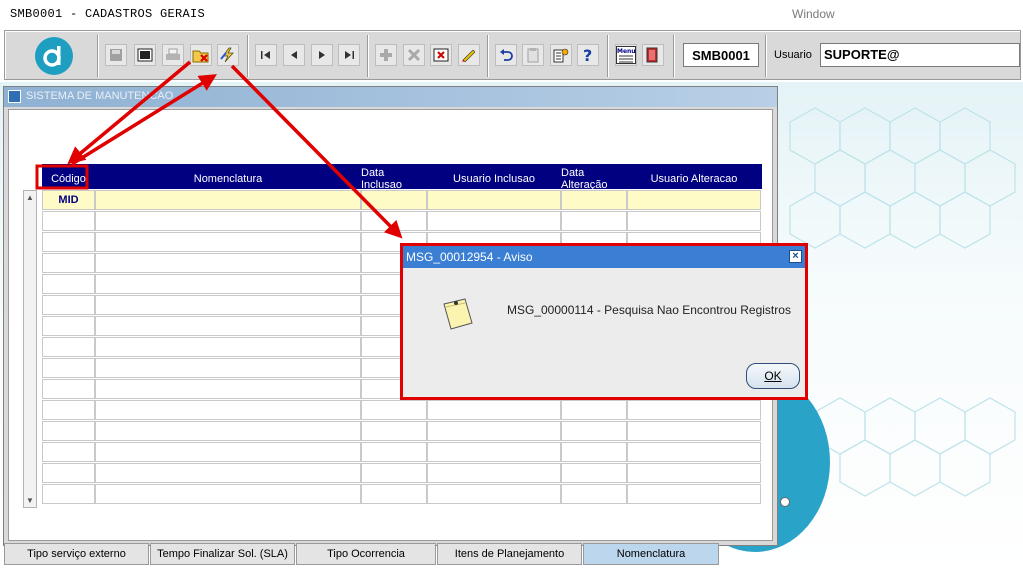 This screenshot has width=1023, height=571. I want to click on window-menu: Window, so click(813, 14).